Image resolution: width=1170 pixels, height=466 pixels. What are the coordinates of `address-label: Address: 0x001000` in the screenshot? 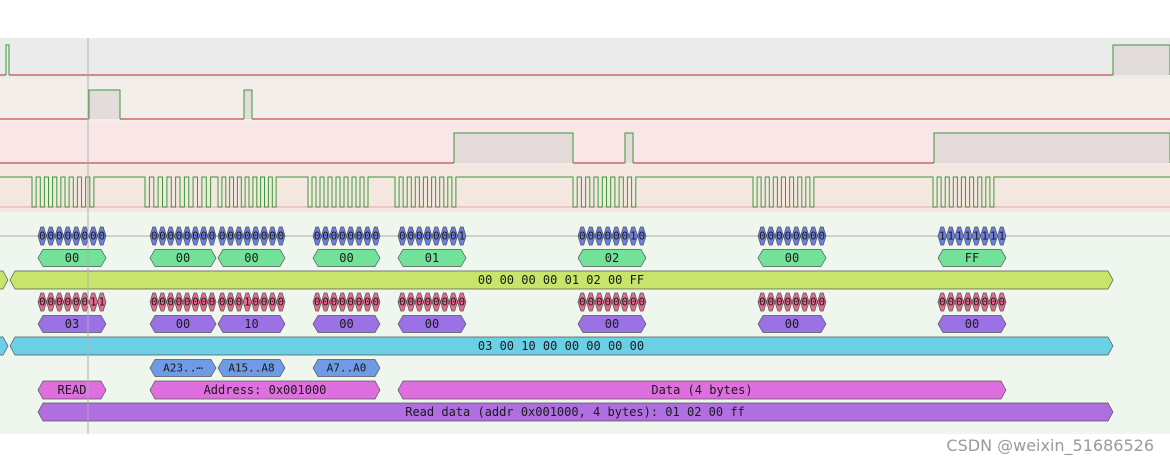 It's located at (265, 390).